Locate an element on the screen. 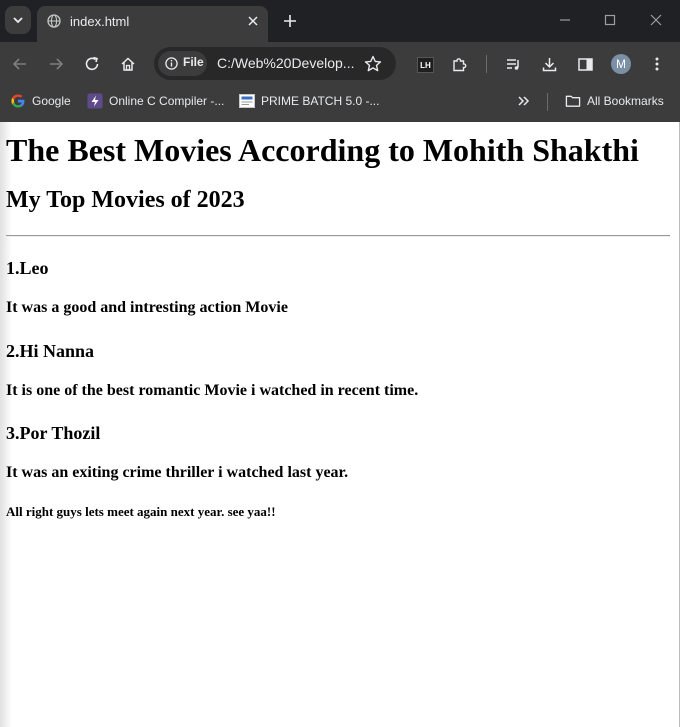 The height and width of the screenshot is (727, 680). doc-thumbnail-icon is located at coordinates (247, 101).